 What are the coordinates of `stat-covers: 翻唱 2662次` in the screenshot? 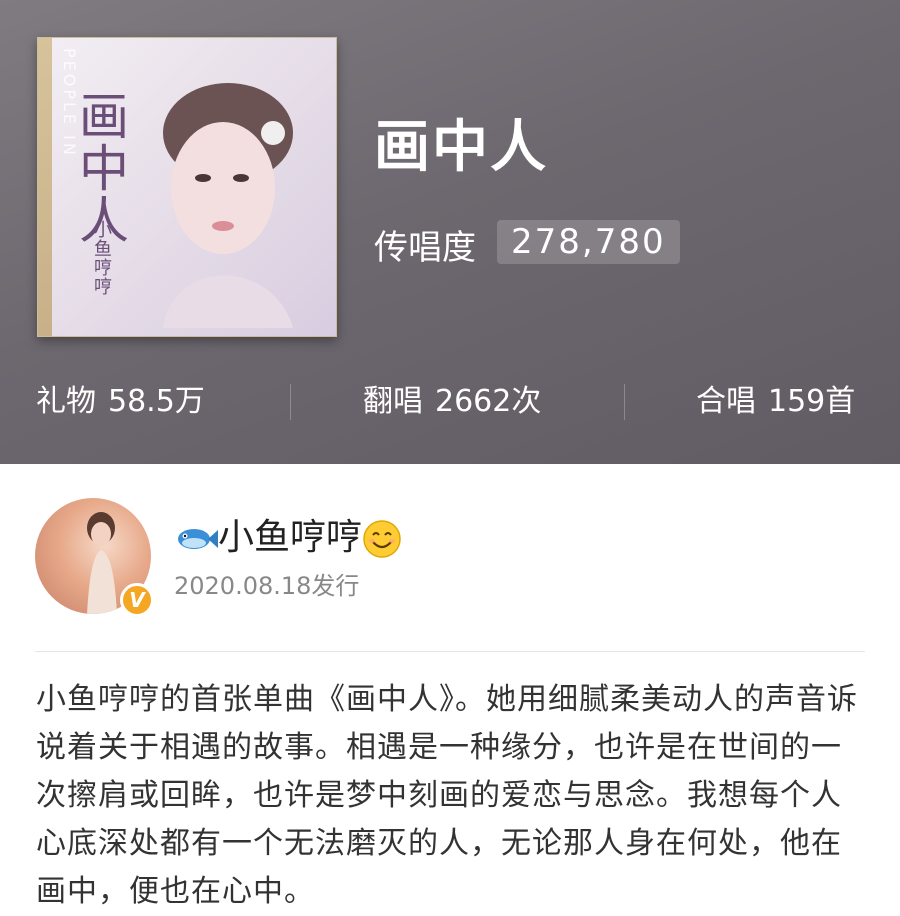 It's located at (452, 402).